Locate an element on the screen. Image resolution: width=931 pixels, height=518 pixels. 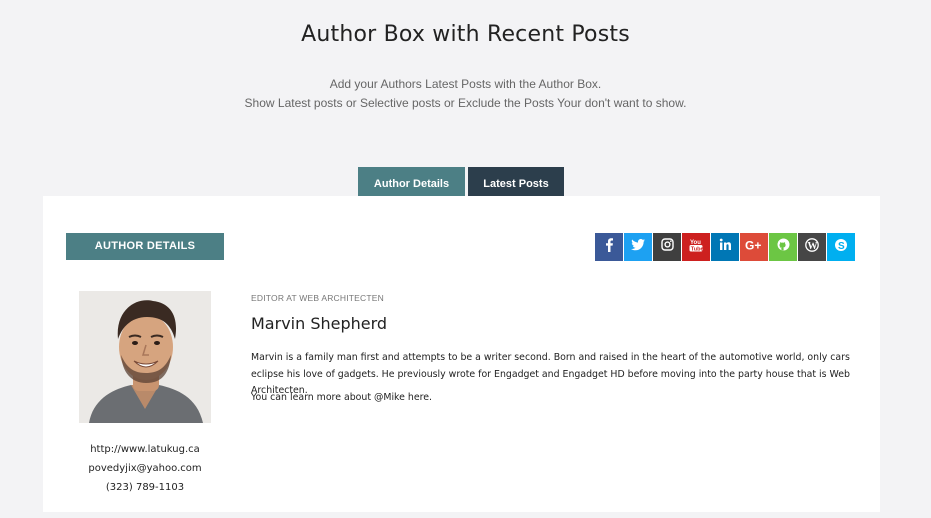
wordpress-icon: W is located at coordinates (812, 247).